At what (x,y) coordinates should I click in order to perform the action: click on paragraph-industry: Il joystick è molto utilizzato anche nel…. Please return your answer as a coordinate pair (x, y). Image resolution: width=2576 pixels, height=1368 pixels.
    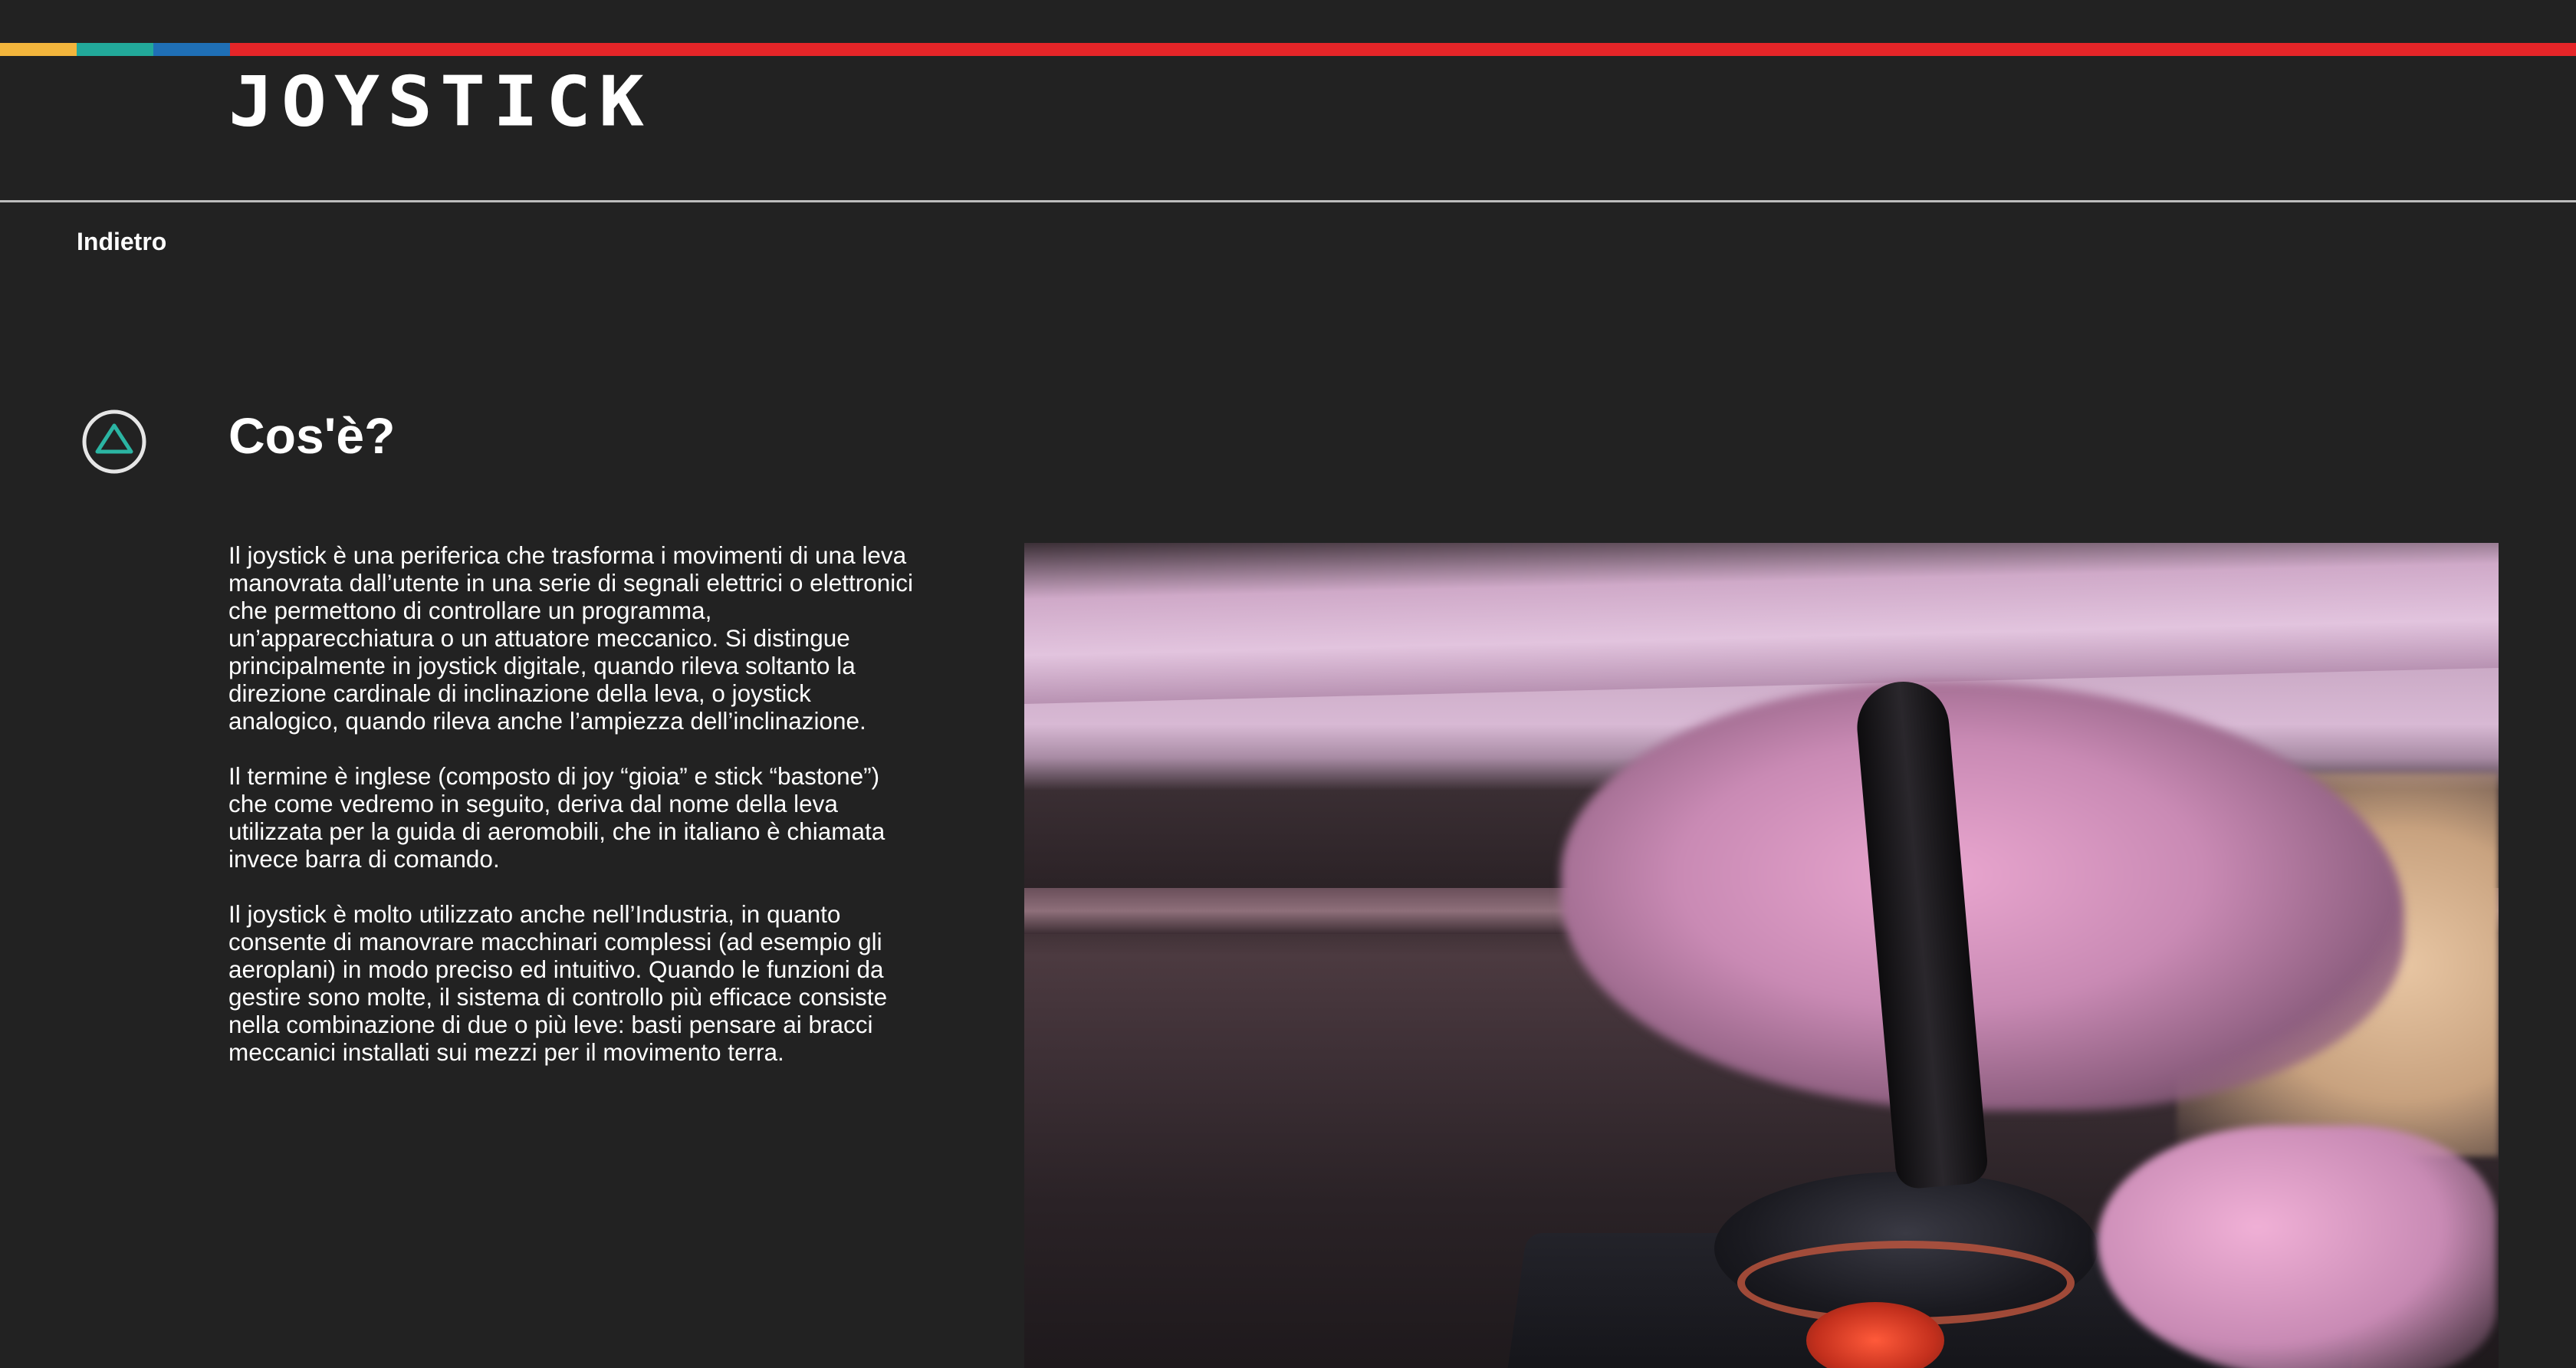
    Looking at the image, I should click on (558, 983).